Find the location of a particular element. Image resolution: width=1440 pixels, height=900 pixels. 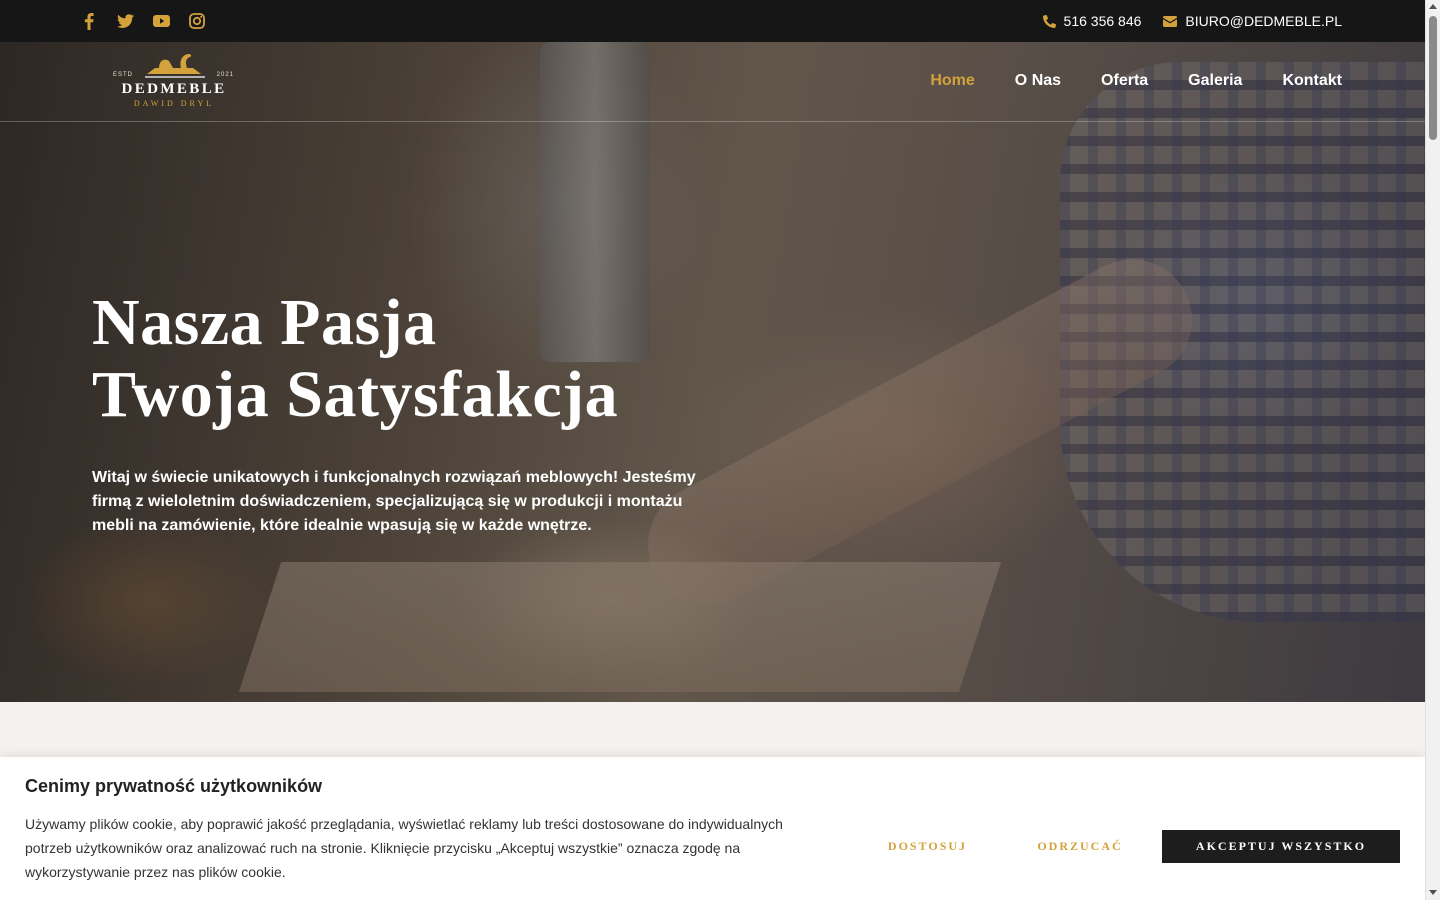

logo-name: DEDMEBLE is located at coordinates (174, 89).